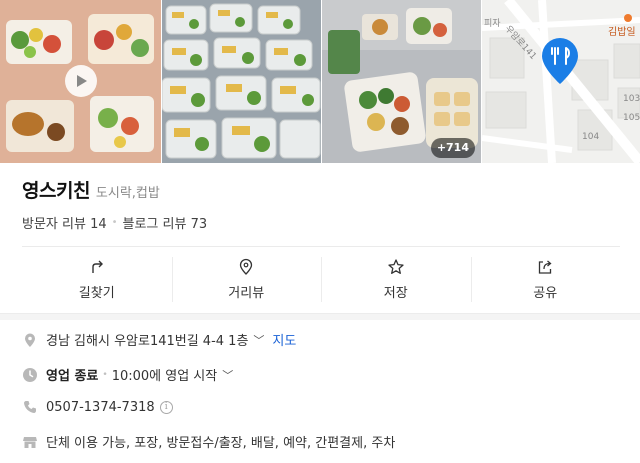 This screenshot has width=640, height=463. Describe the element at coordinates (221, 443) in the screenshot. I see `services-text: 단체 이용 가능, 포장, 방문접수/출장, 배달, 예약, 간편결제, 주차` at that location.